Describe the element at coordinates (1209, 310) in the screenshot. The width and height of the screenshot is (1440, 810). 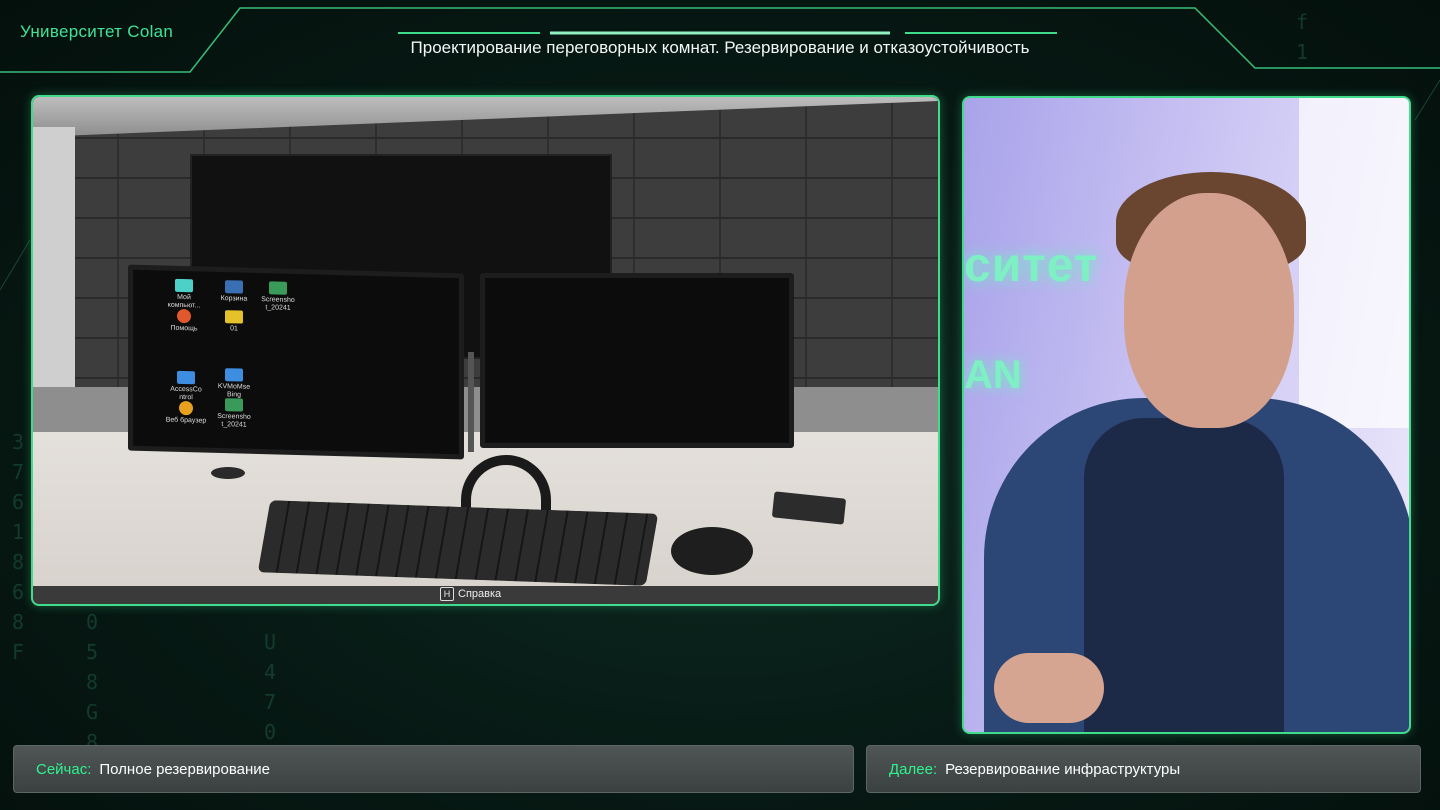
I see `presenter-face` at that location.